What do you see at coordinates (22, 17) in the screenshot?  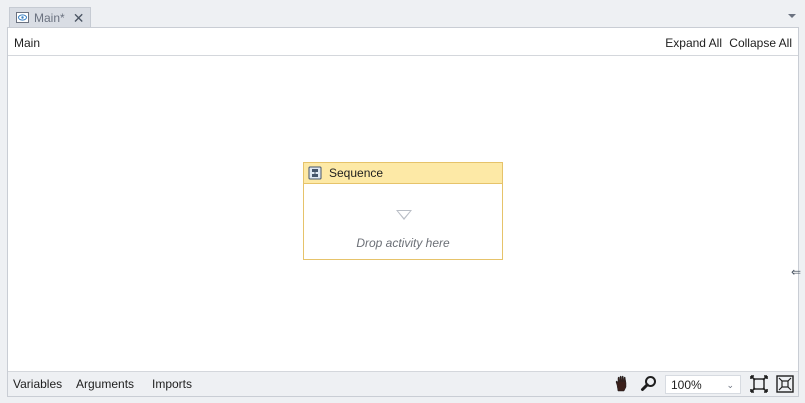 I see `workflow-icon` at bounding box center [22, 17].